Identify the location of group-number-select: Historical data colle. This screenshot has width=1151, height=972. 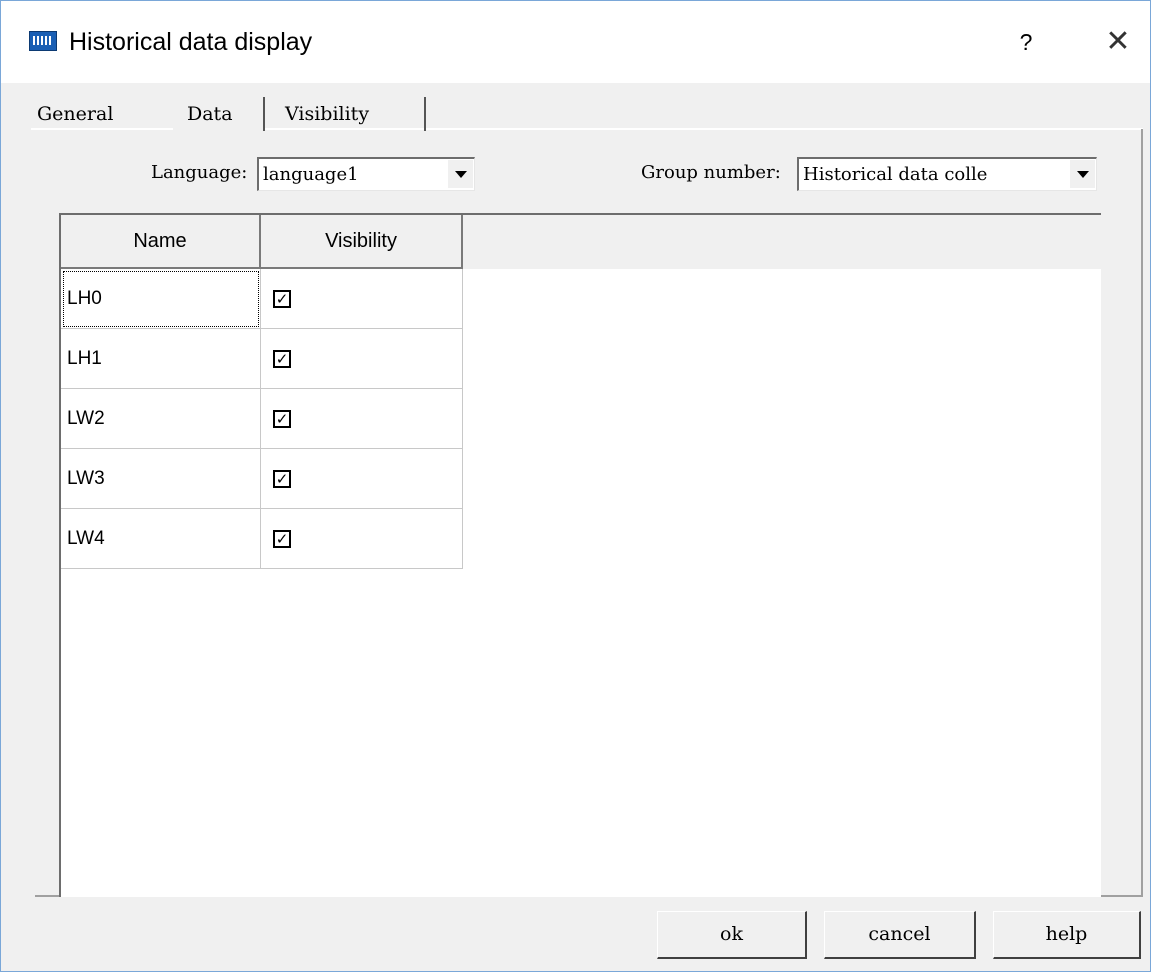
(947, 174).